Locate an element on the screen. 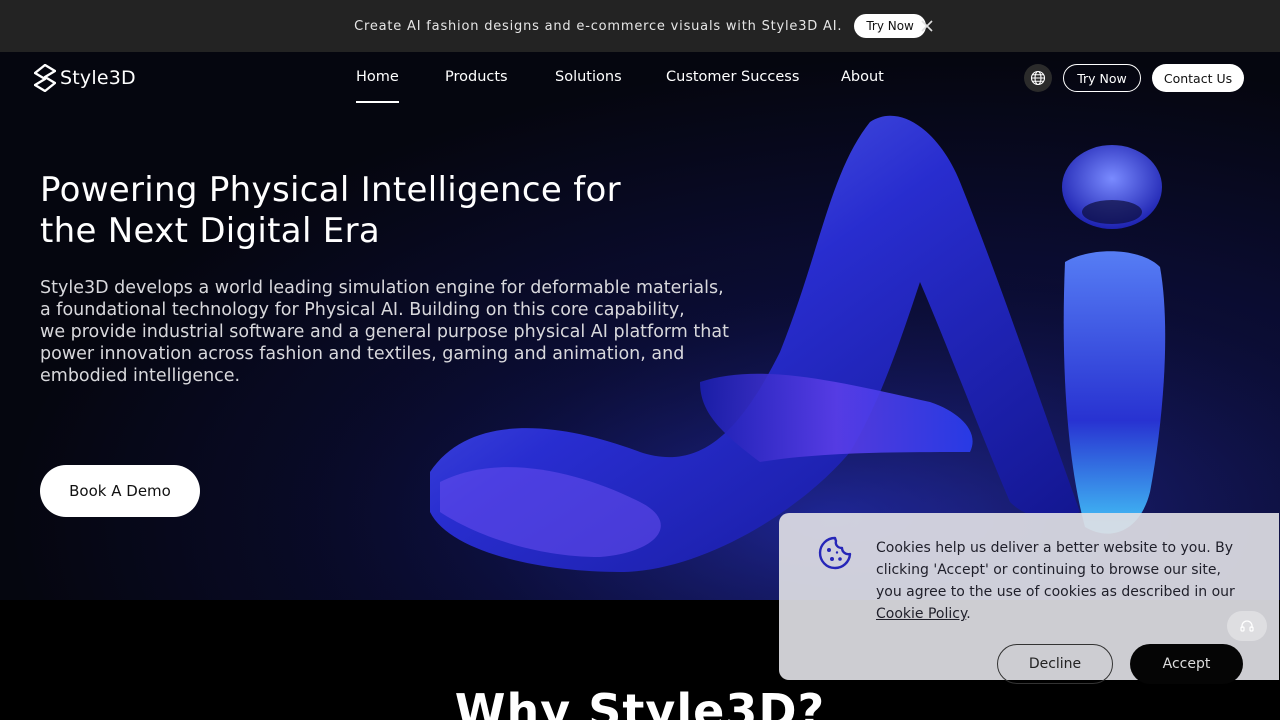  language-button is located at coordinates (1038, 78).